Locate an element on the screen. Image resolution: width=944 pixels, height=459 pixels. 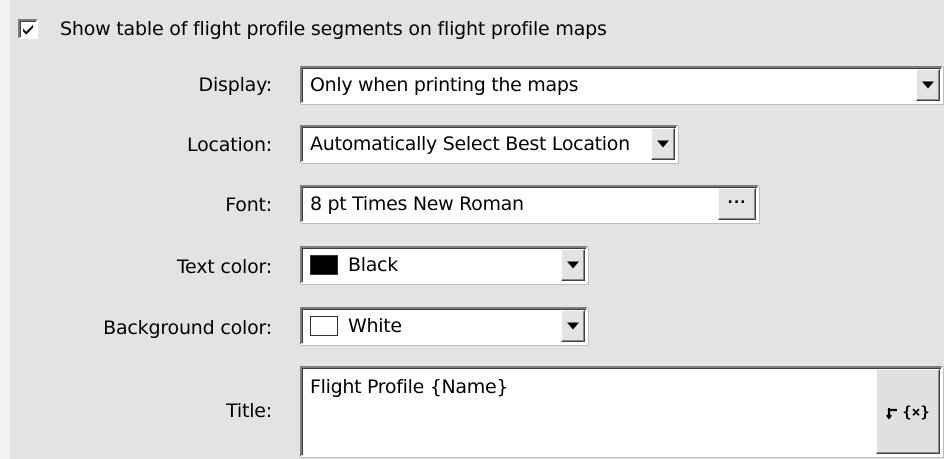
insert-variable-button: {×} is located at coordinates (908, 411).